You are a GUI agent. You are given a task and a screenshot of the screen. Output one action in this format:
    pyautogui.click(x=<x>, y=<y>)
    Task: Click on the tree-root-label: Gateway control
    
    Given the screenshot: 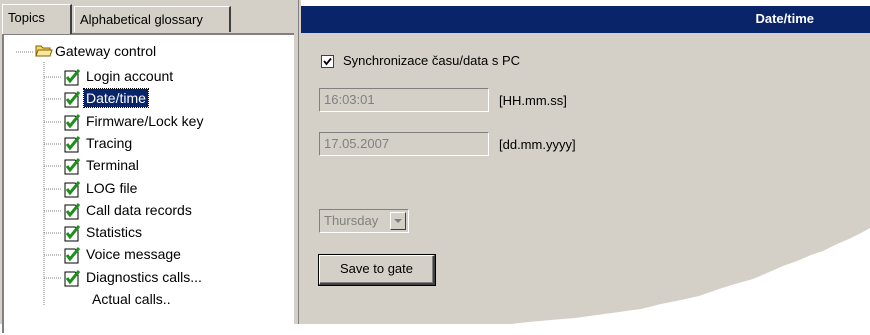 What is the action you would take?
    pyautogui.click(x=106, y=51)
    